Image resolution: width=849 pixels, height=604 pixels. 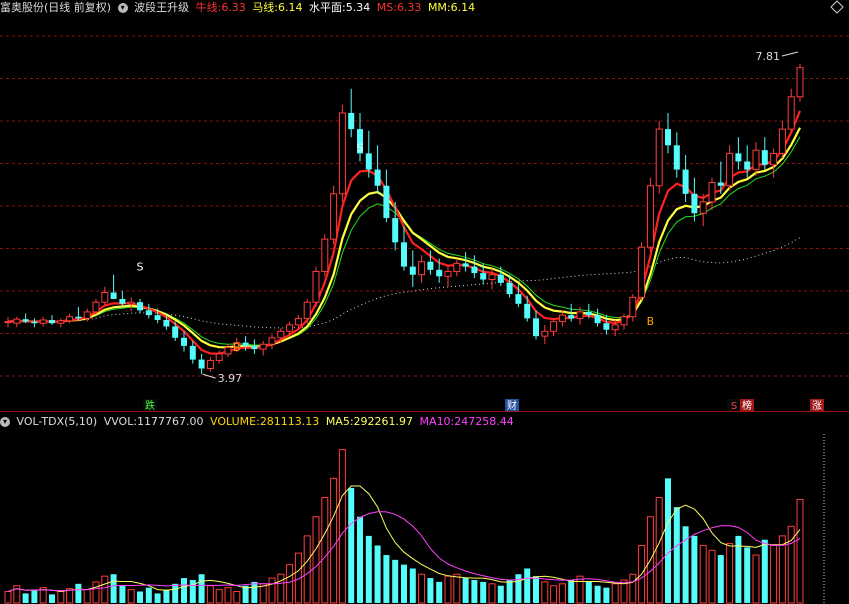 What do you see at coordinates (817, 406) in the screenshot?
I see `event-zhang-badge: 涨` at bounding box center [817, 406].